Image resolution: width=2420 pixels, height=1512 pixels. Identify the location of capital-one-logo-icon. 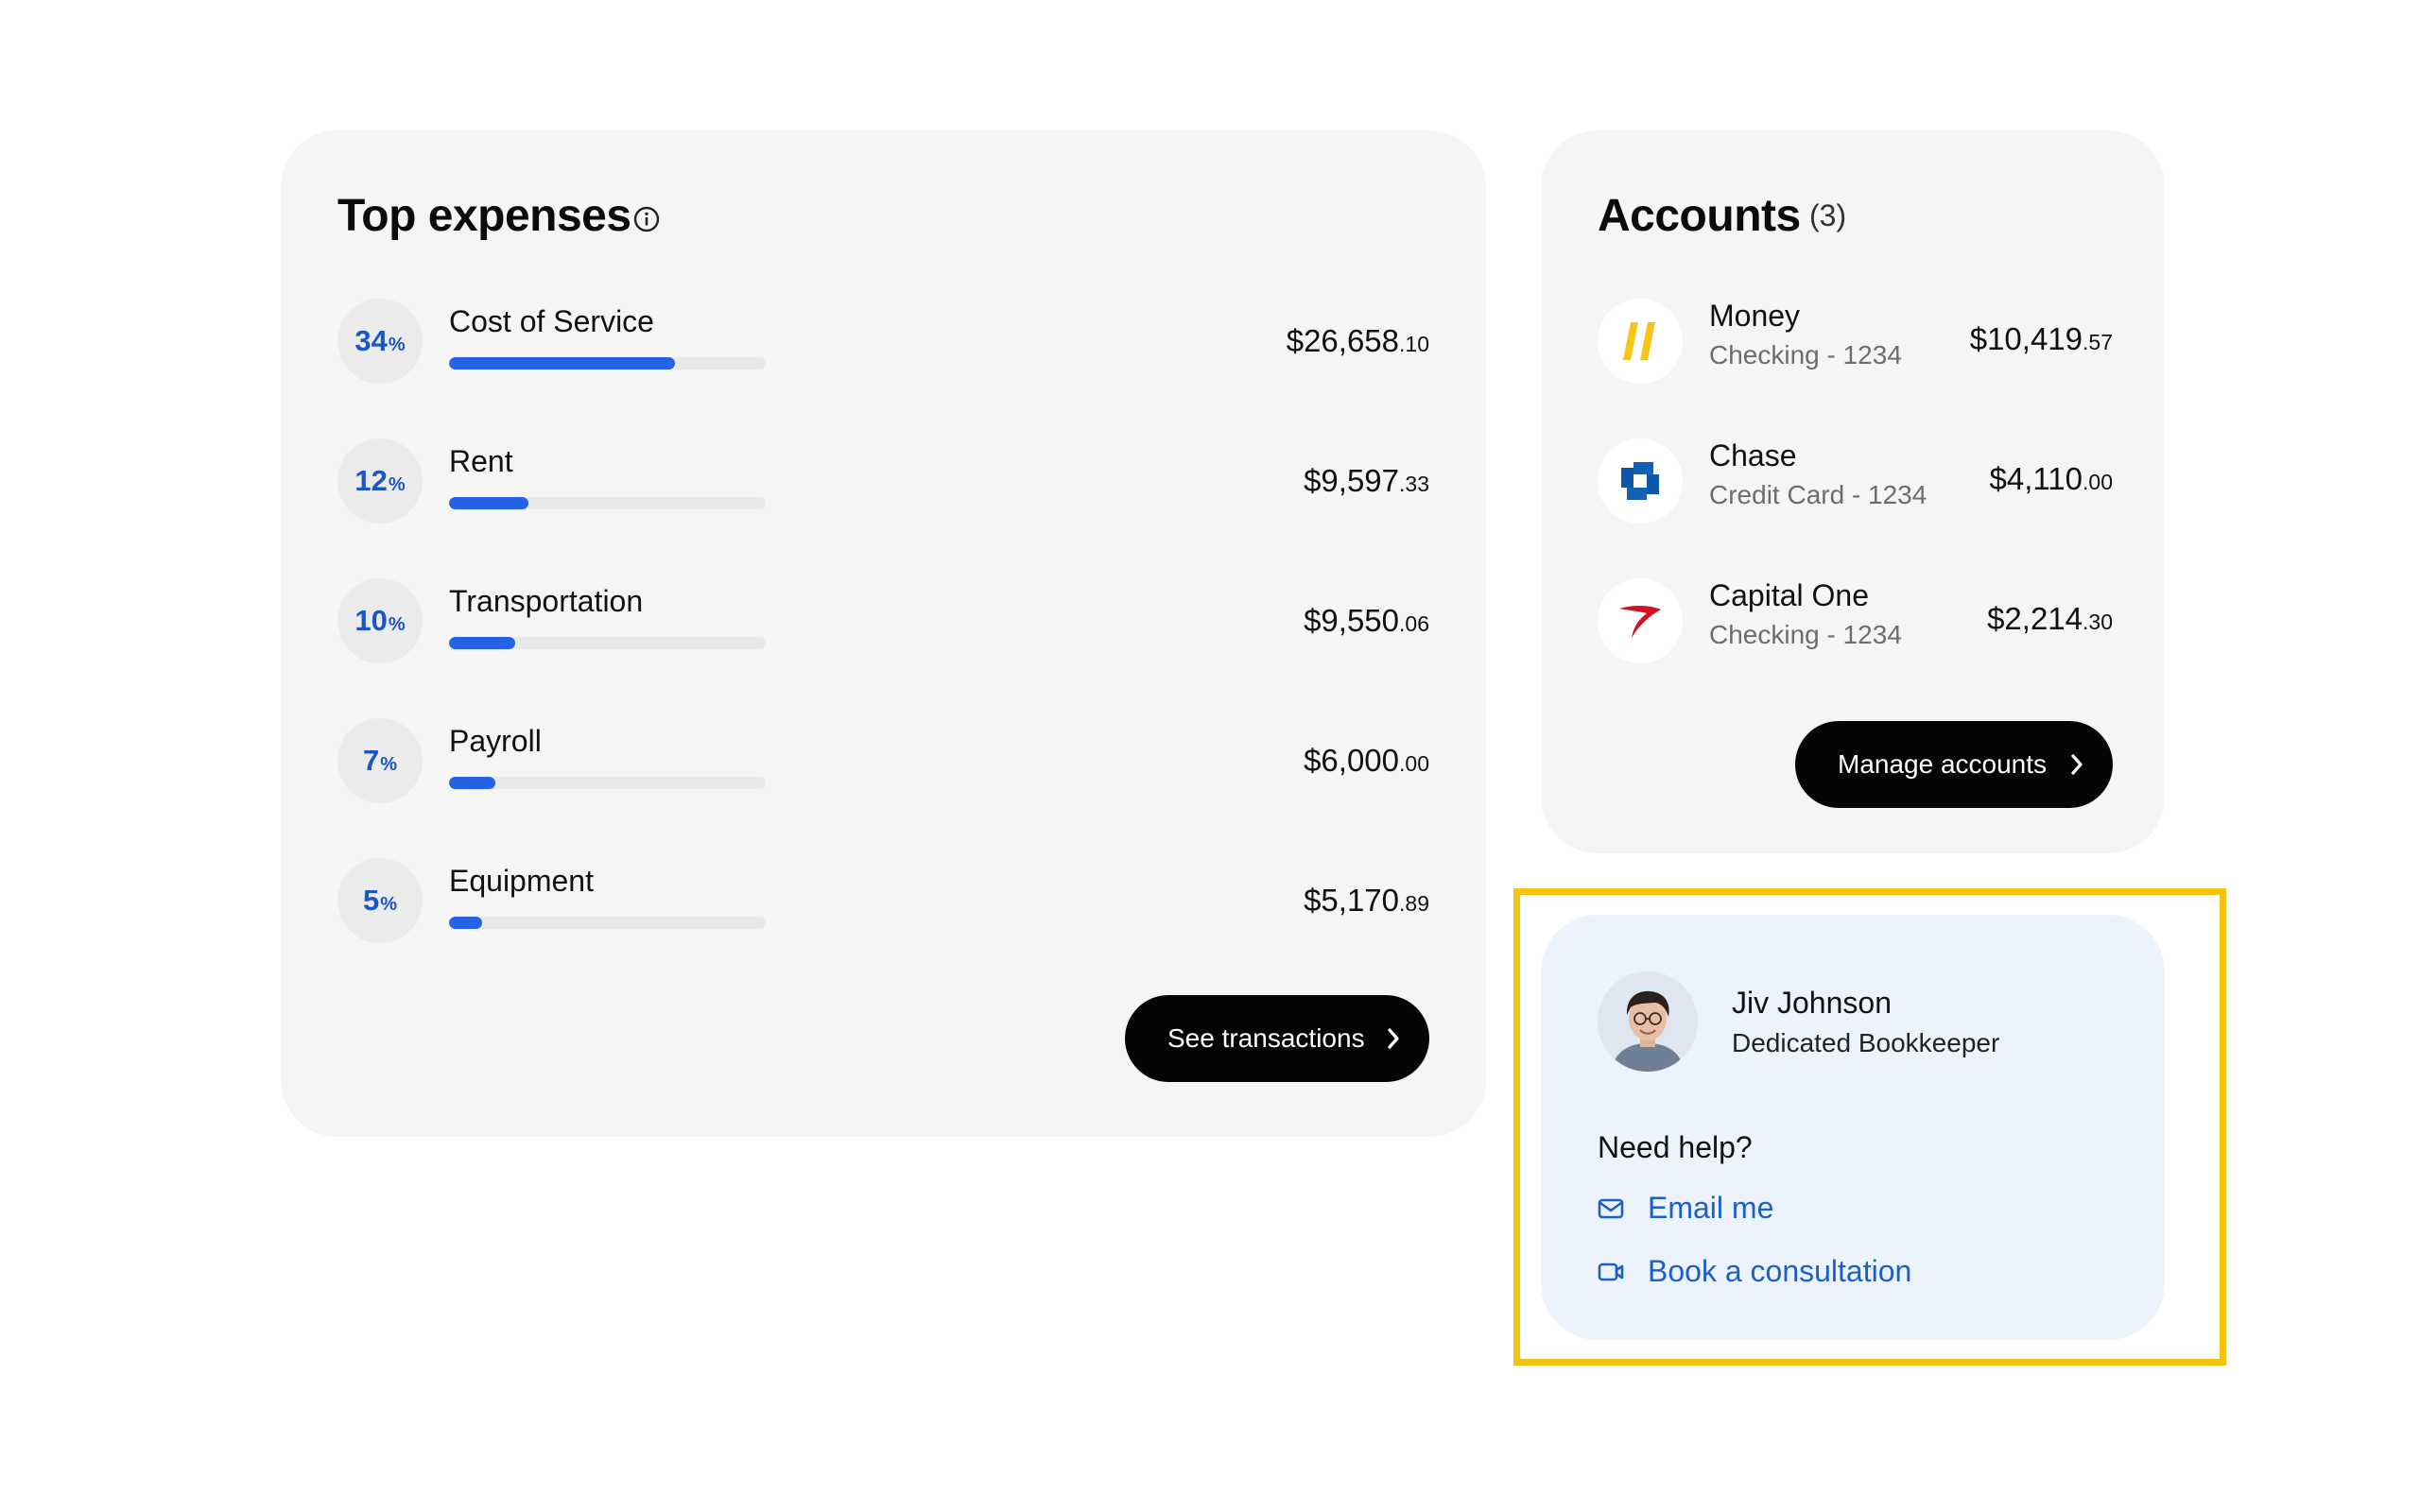
(1640, 622).